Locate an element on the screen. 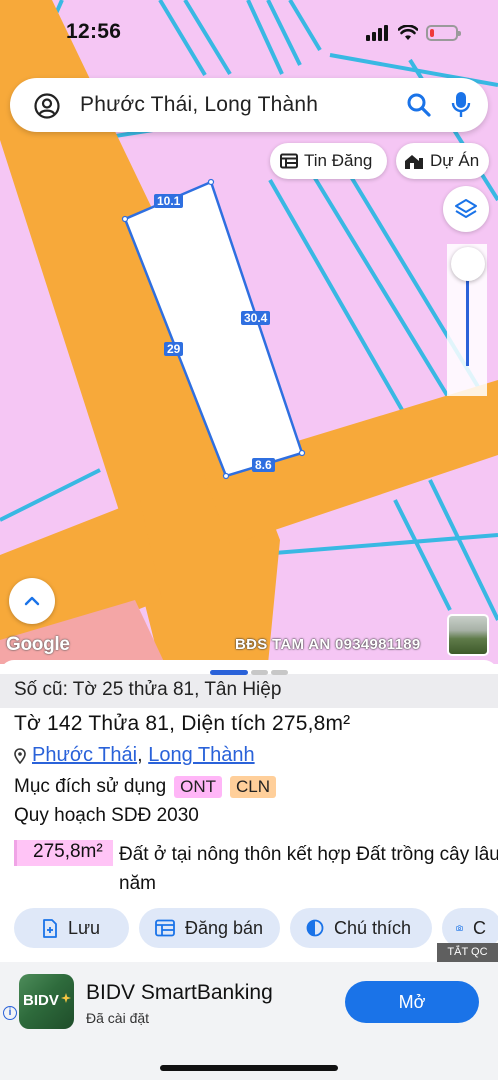  chevron-up-icon is located at coordinates (32, 601).